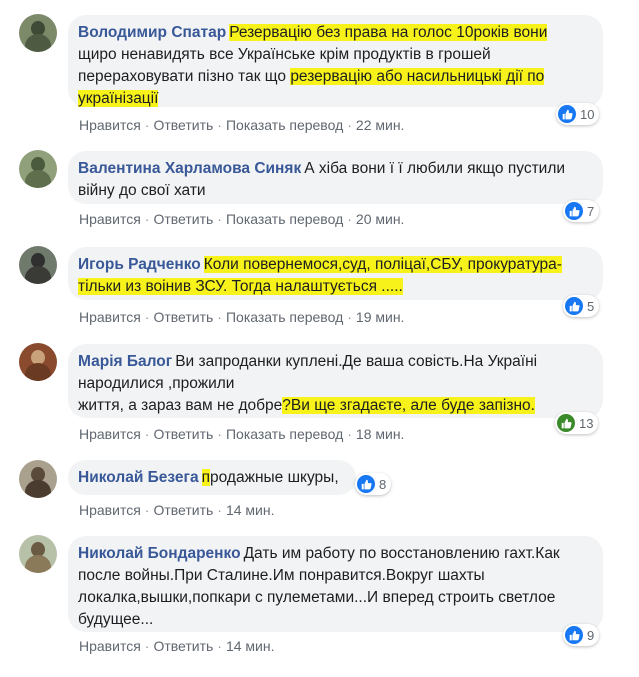 This screenshot has width=639, height=677. I want to click on like-count: 13, so click(586, 423).